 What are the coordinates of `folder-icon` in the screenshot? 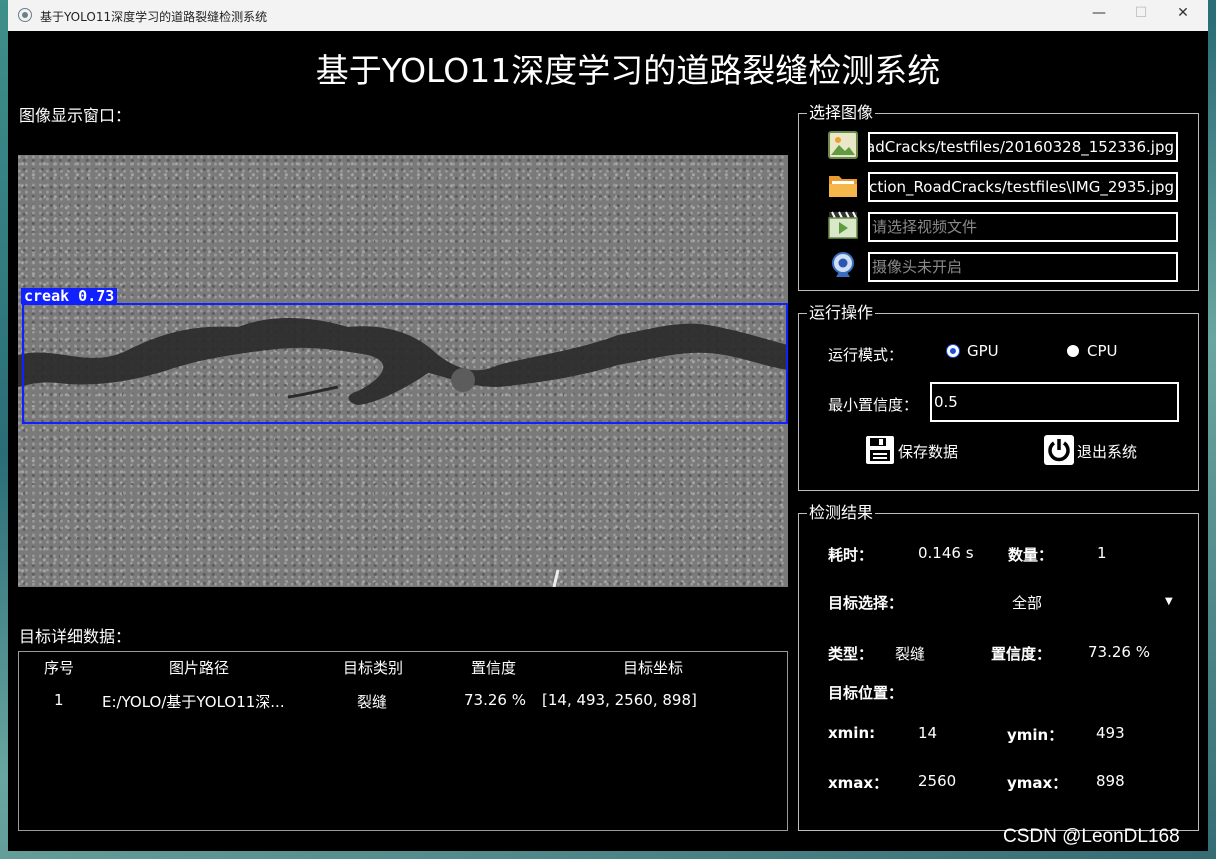 It's located at (843, 185).